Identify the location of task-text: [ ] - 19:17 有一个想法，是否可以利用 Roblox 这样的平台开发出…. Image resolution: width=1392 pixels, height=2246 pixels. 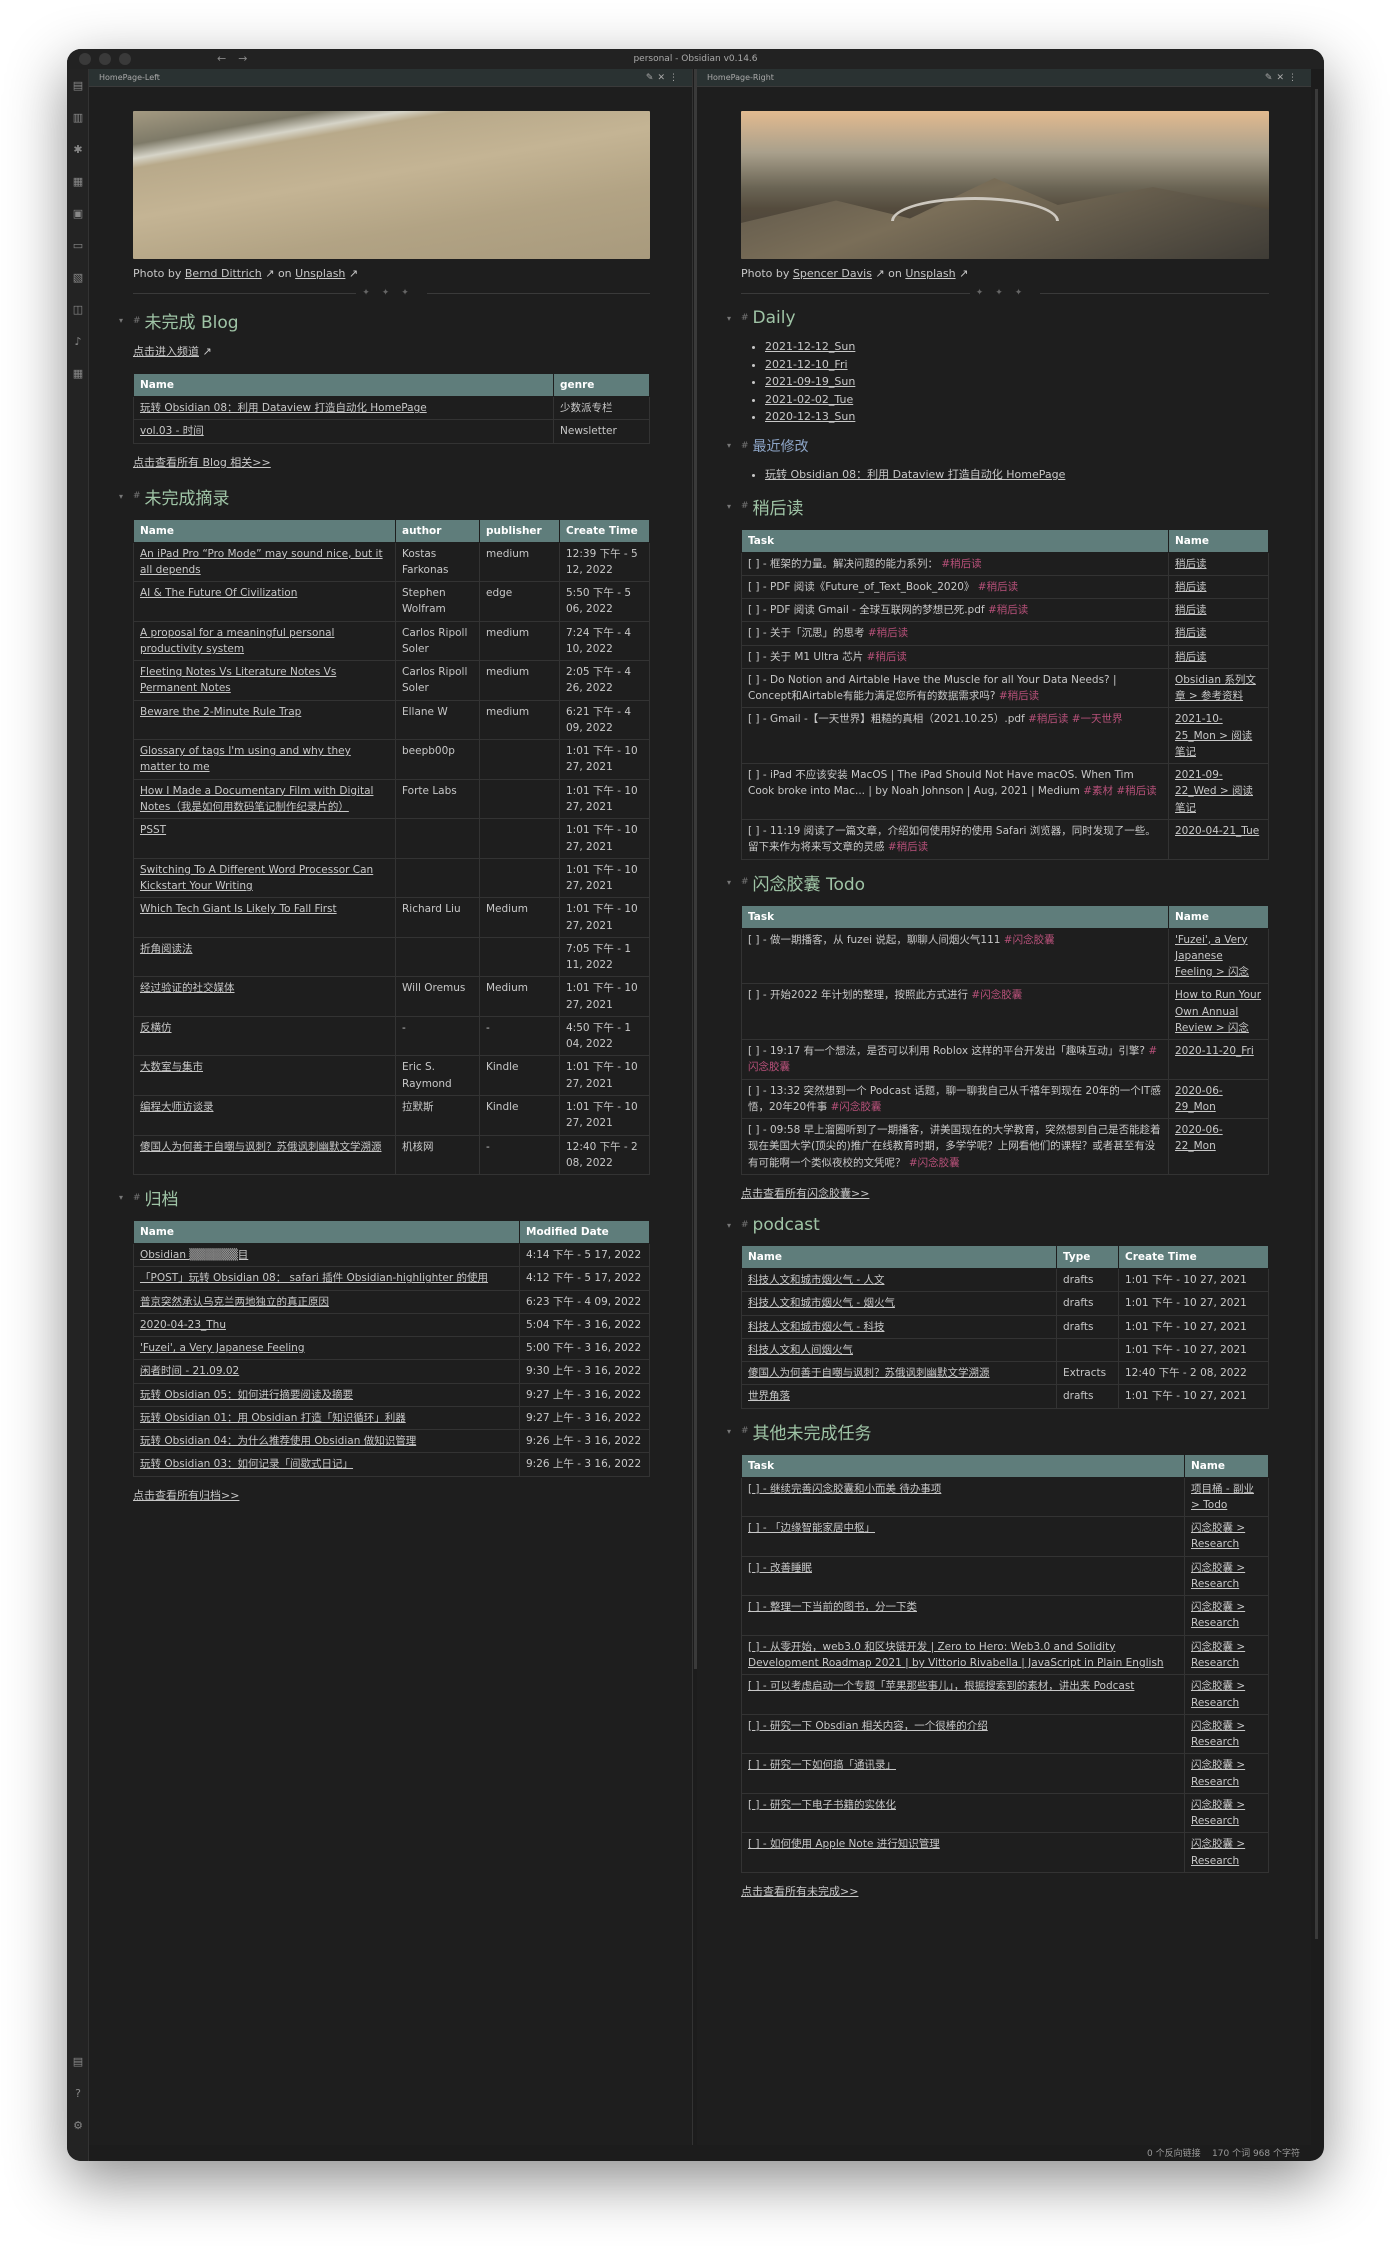
(946, 1051).